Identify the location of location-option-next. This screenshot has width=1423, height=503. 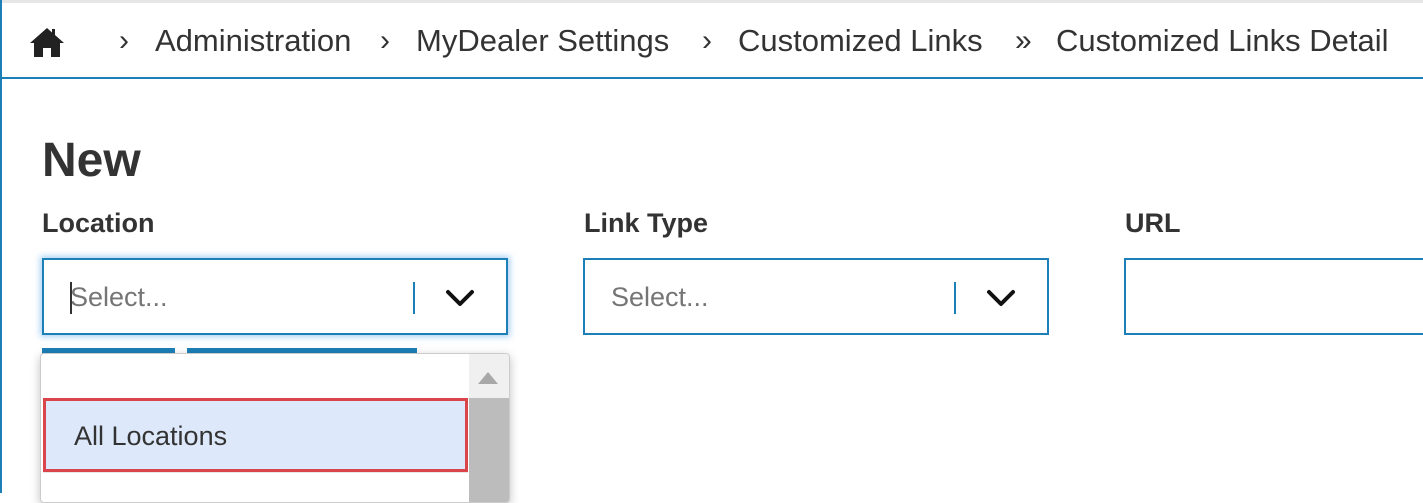
(255, 487).